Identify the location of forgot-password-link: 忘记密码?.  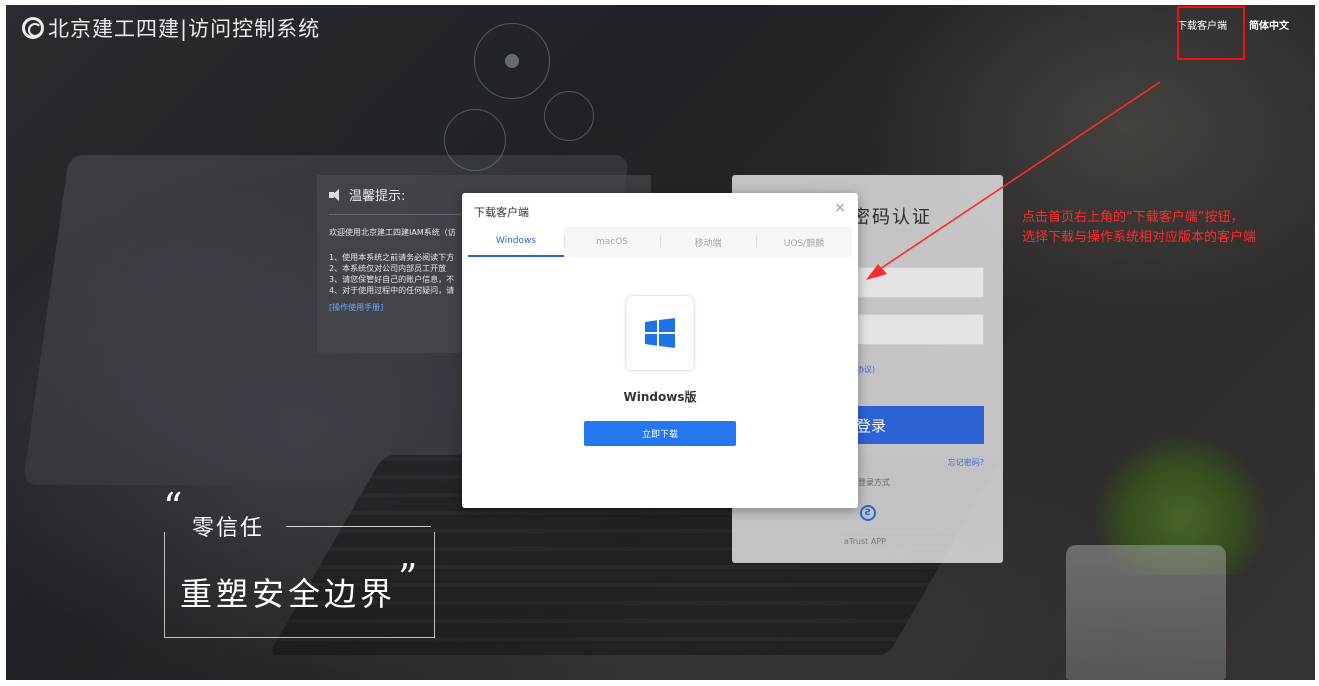
(966, 462).